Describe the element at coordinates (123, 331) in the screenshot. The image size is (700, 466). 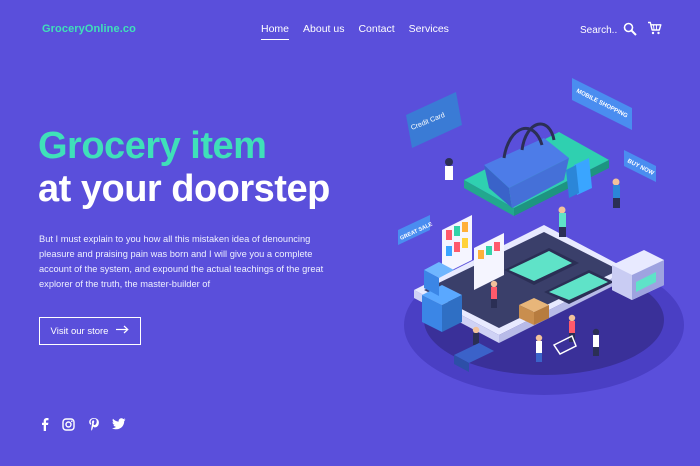
I see `arrow-right-icon` at that location.